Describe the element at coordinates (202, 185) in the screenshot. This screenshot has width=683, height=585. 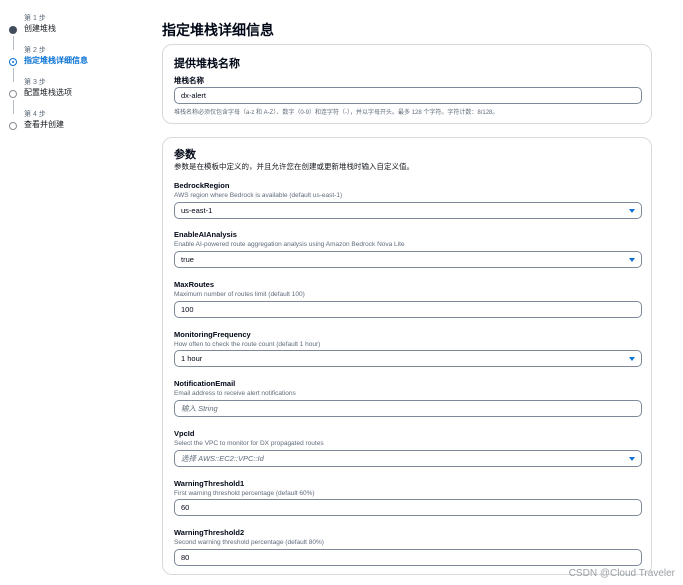
I see `param-label: BedrockRegion` at that location.